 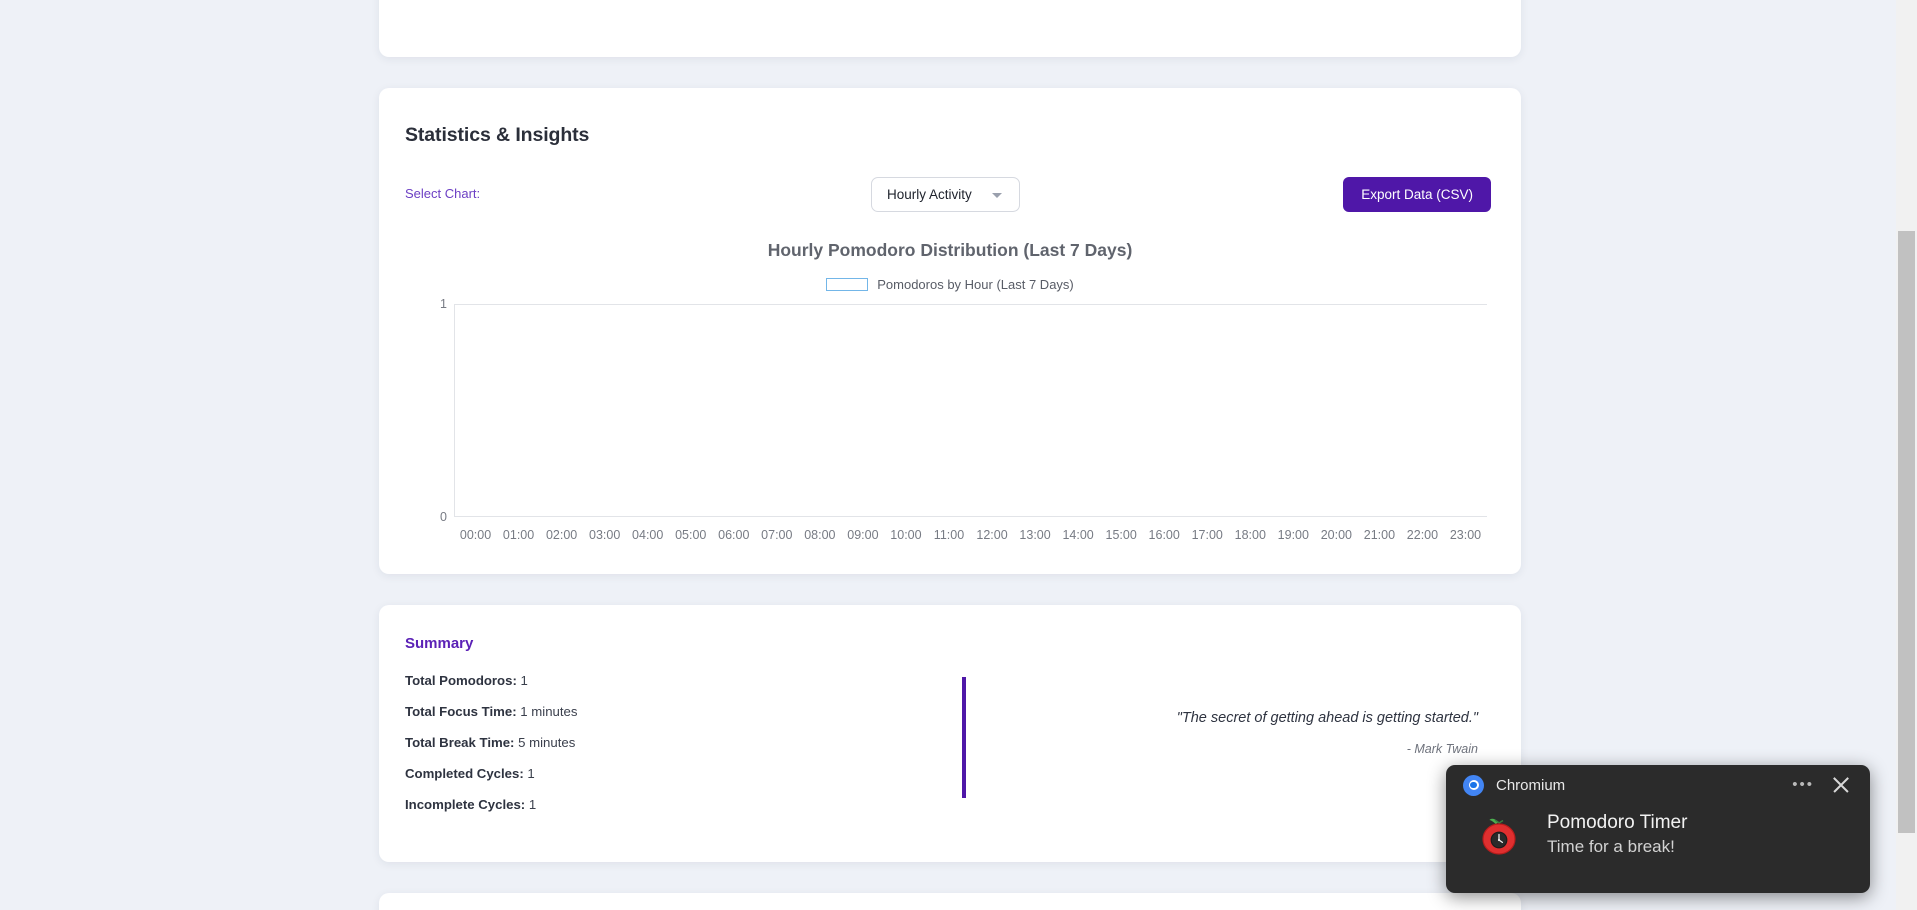 What do you see at coordinates (777, 535) in the screenshot?
I see `x-tick-label: 07:00` at bounding box center [777, 535].